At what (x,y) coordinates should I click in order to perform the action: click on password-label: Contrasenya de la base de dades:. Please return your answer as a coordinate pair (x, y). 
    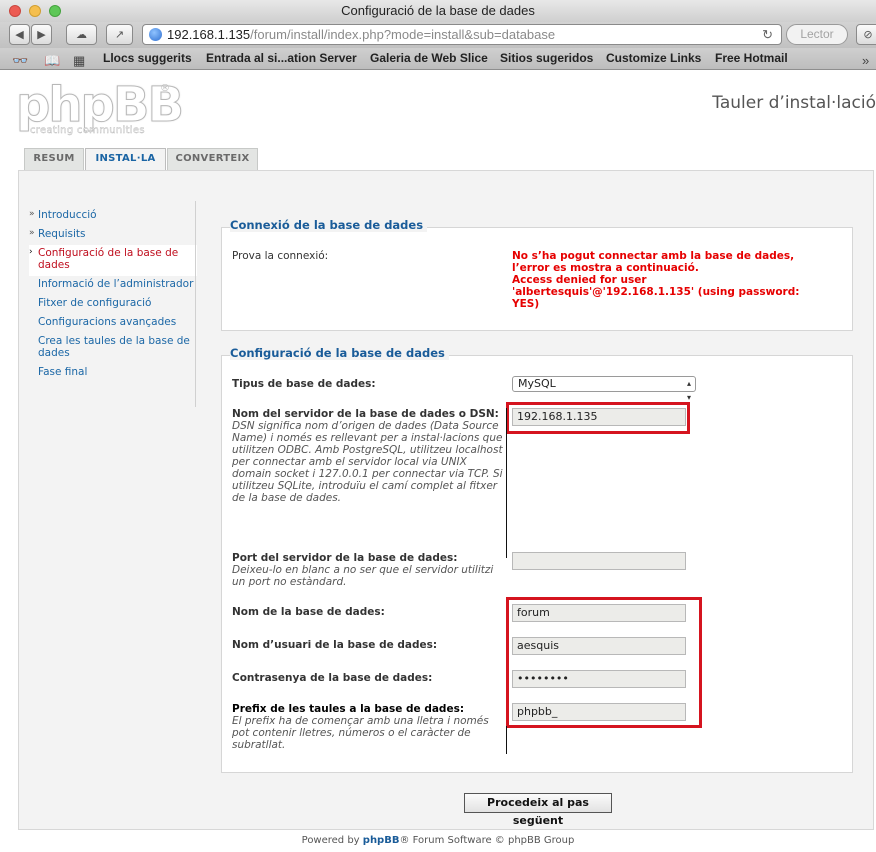
    Looking at the image, I should click on (332, 678).